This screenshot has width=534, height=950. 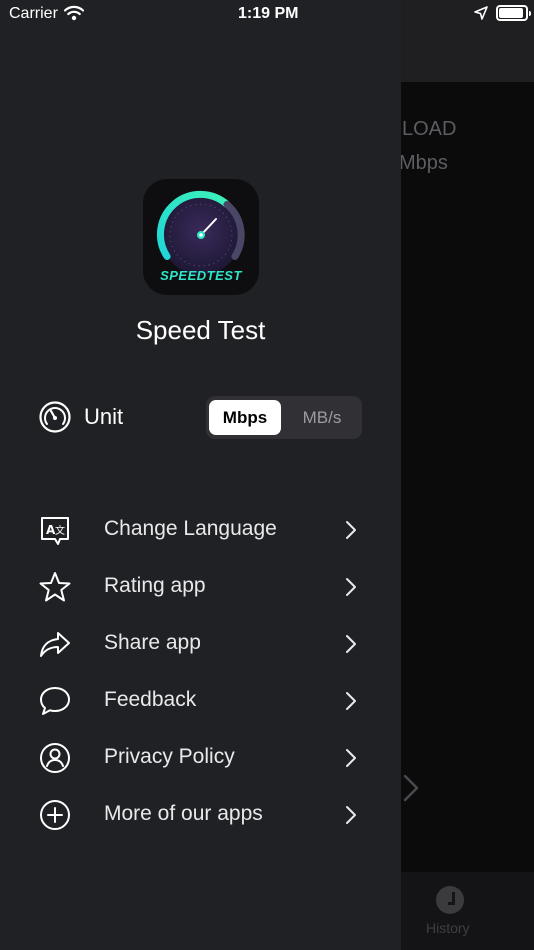 What do you see at coordinates (481, 13) in the screenshot?
I see `location-arrow-icon` at bounding box center [481, 13].